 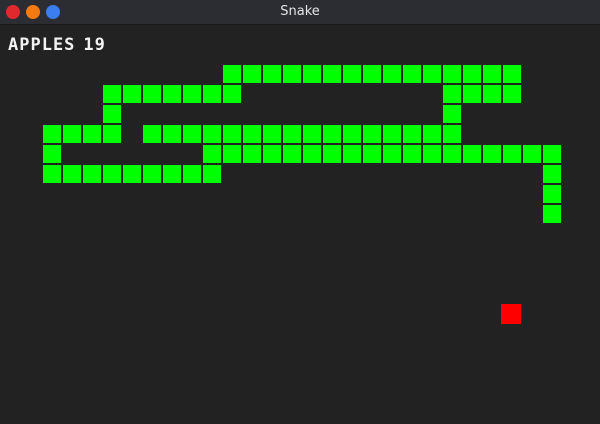 What do you see at coordinates (511, 314) in the screenshot?
I see `apple` at bounding box center [511, 314].